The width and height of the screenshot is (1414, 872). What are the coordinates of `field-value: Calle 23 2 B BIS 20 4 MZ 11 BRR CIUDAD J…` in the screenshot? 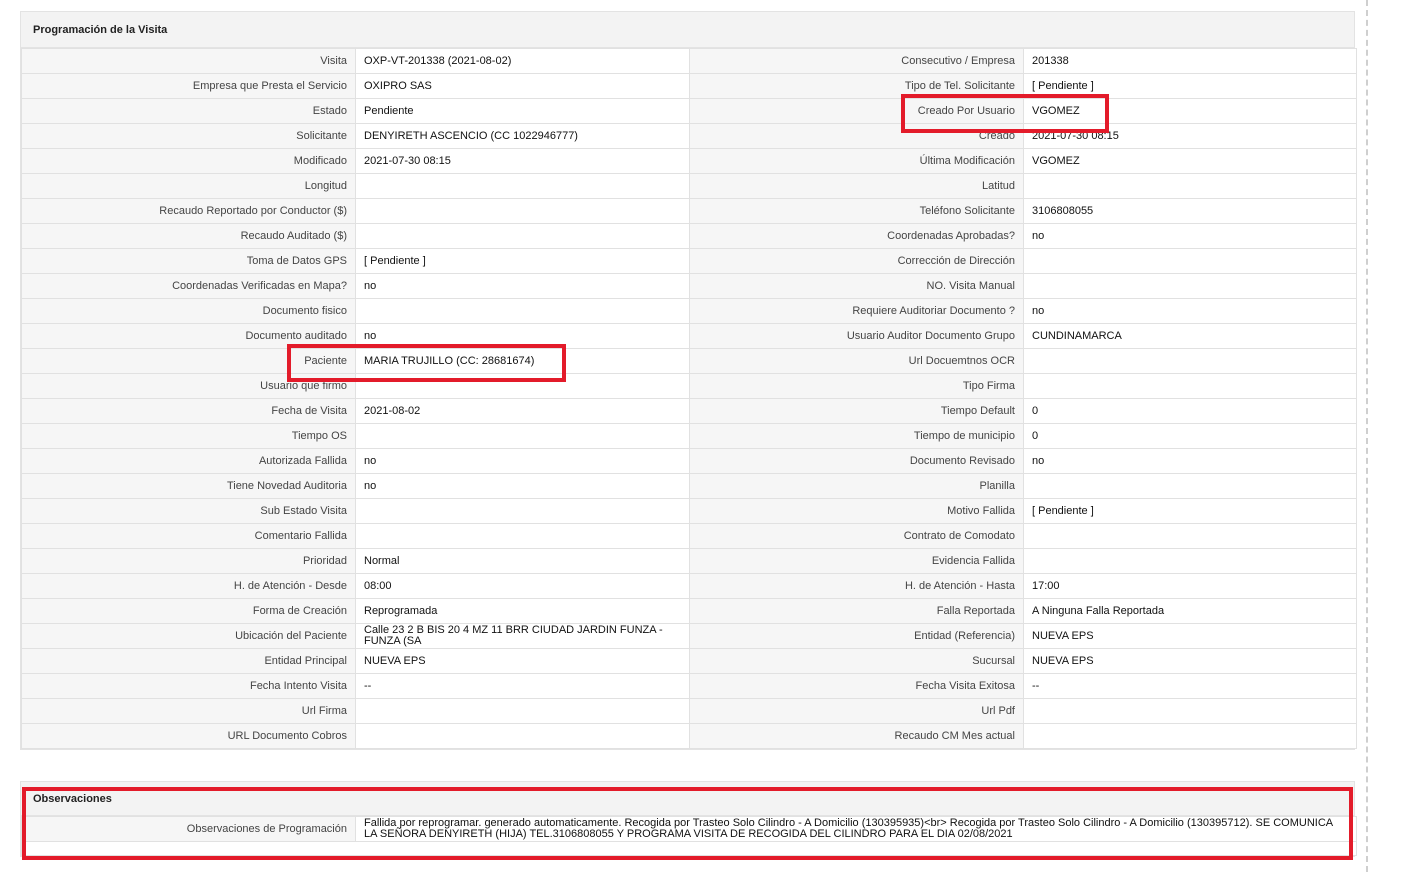 It's located at (522, 636).